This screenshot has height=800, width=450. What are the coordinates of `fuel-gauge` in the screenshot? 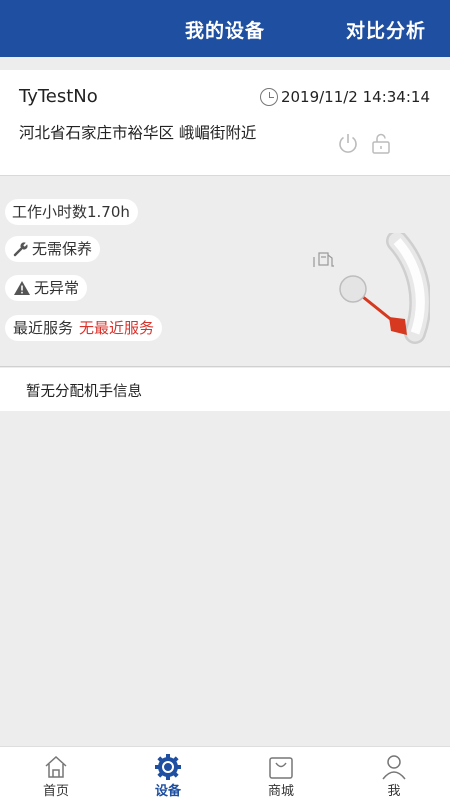 It's located at (371, 288).